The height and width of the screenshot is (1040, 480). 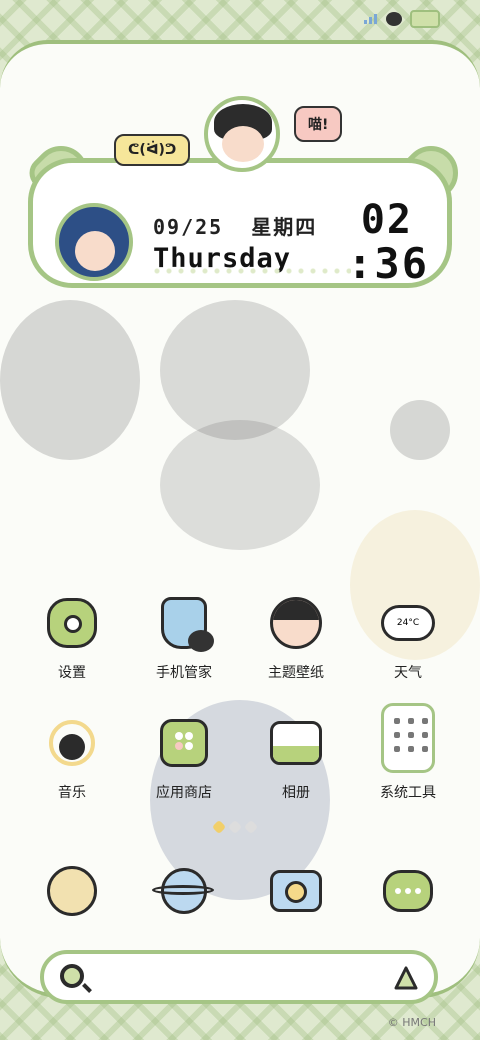 I want to click on app-weather: 24°C 天气, so click(x=408, y=638).